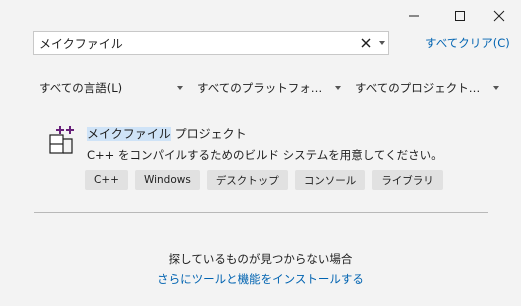 The image size is (521, 306). Describe the element at coordinates (247, 180) in the screenshot. I see `tag-desktop: デスクトップ` at that location.